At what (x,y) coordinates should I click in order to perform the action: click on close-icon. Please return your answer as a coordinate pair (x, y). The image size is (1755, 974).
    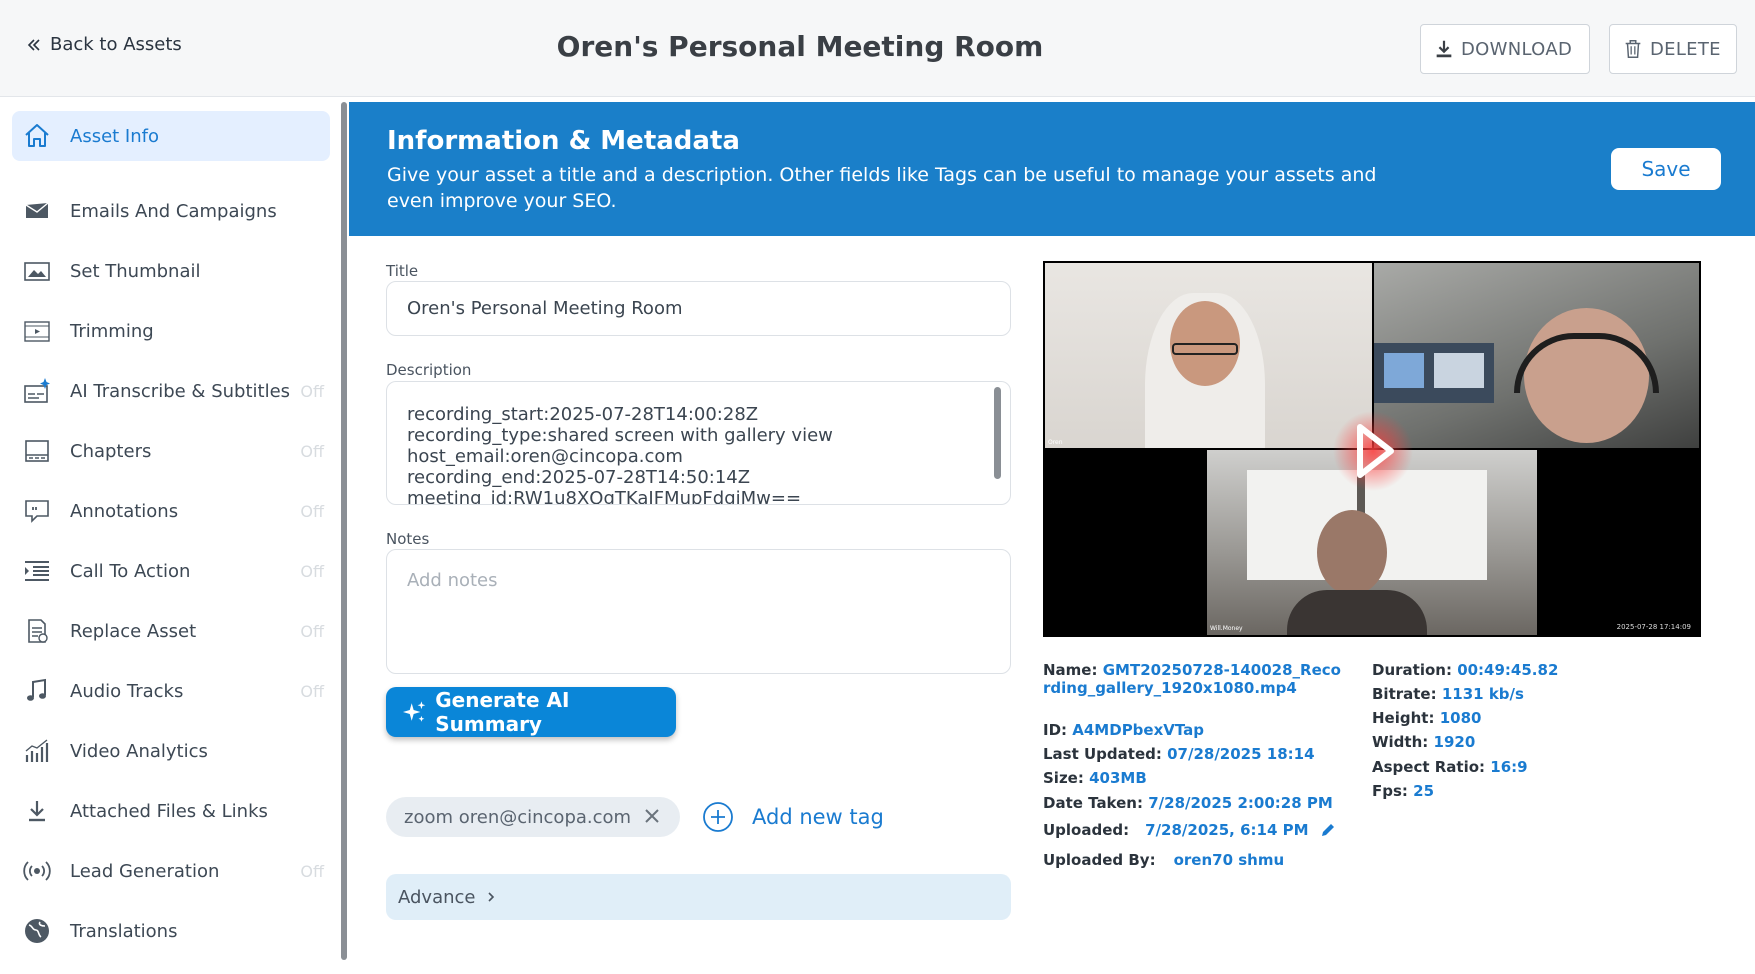
    Looking at the image, I should click on (652, 816).